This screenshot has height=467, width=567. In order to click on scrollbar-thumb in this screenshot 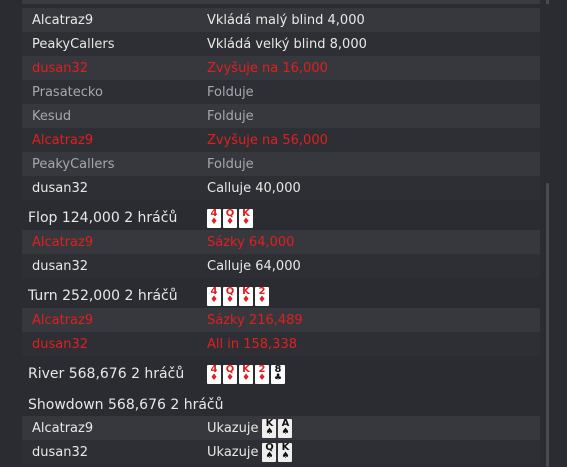, I will do `click(547, 325)`.